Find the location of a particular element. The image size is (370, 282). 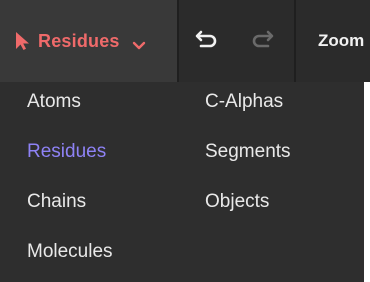

menu-item-segments: Segments is located at coordinates (248, 152).